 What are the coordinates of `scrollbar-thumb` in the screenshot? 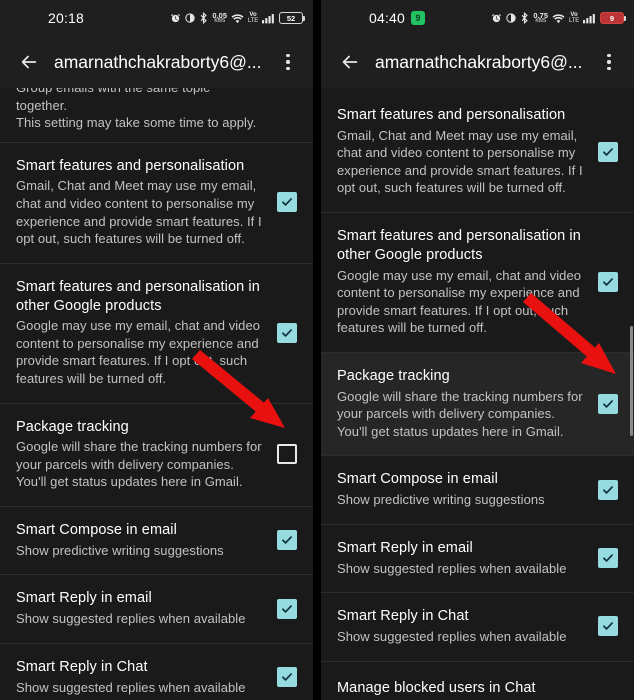 It's located at (631, 381).